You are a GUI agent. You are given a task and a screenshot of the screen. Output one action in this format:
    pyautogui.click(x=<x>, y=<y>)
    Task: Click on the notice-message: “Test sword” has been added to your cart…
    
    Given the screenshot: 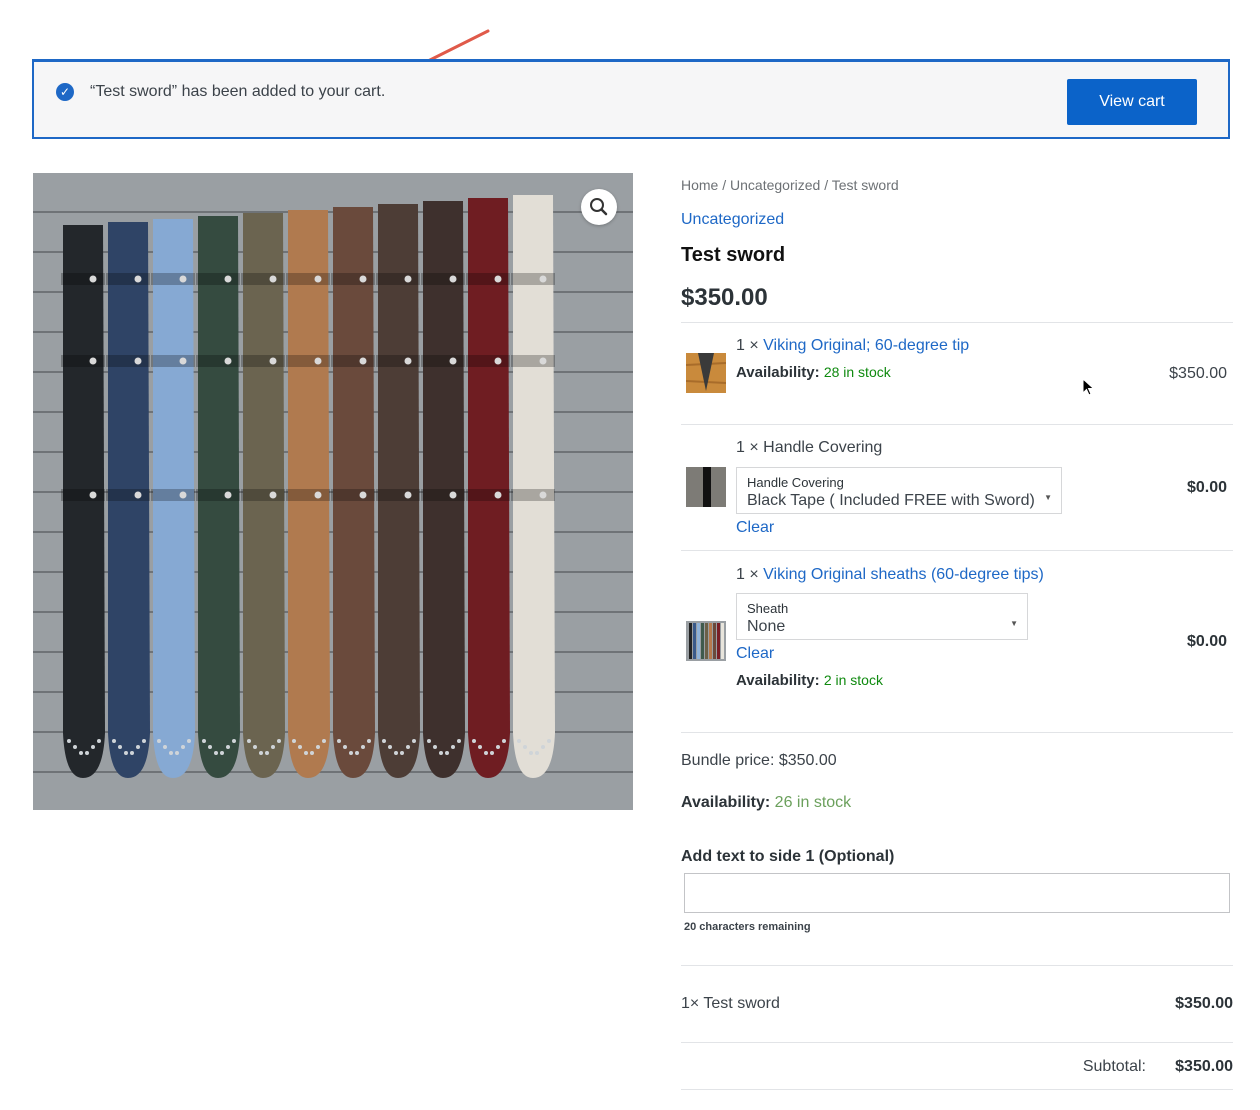 What is the action you would take?
    pyautogui.click(x=238, y=91)
    